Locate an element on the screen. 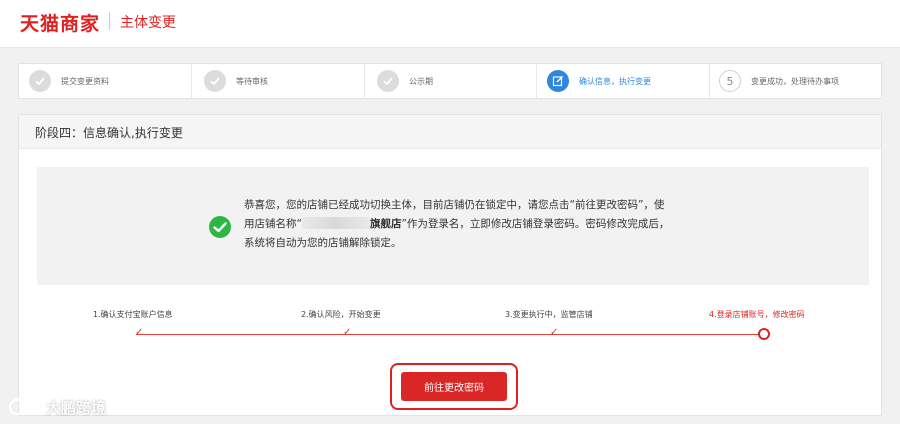 Image resolution: width=900 pixels, height=424 pixels. success-check-icon is located at coordinates (220, 227).